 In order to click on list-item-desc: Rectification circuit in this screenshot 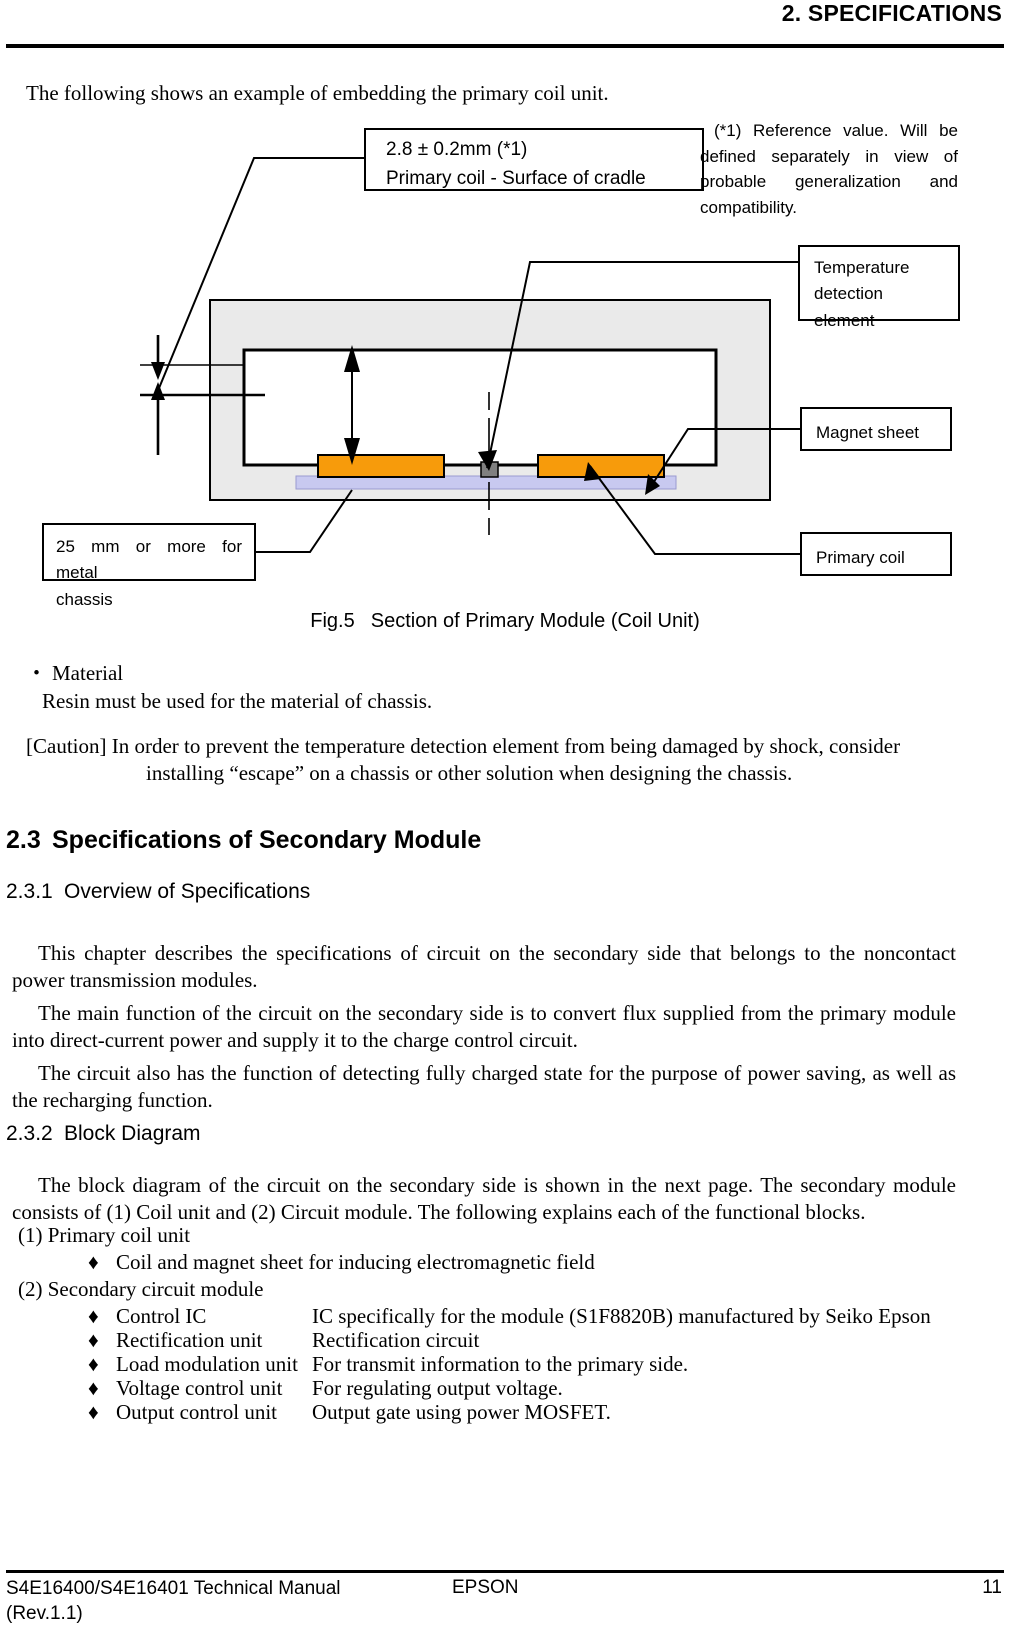, I will do `click(396, 1340)`.